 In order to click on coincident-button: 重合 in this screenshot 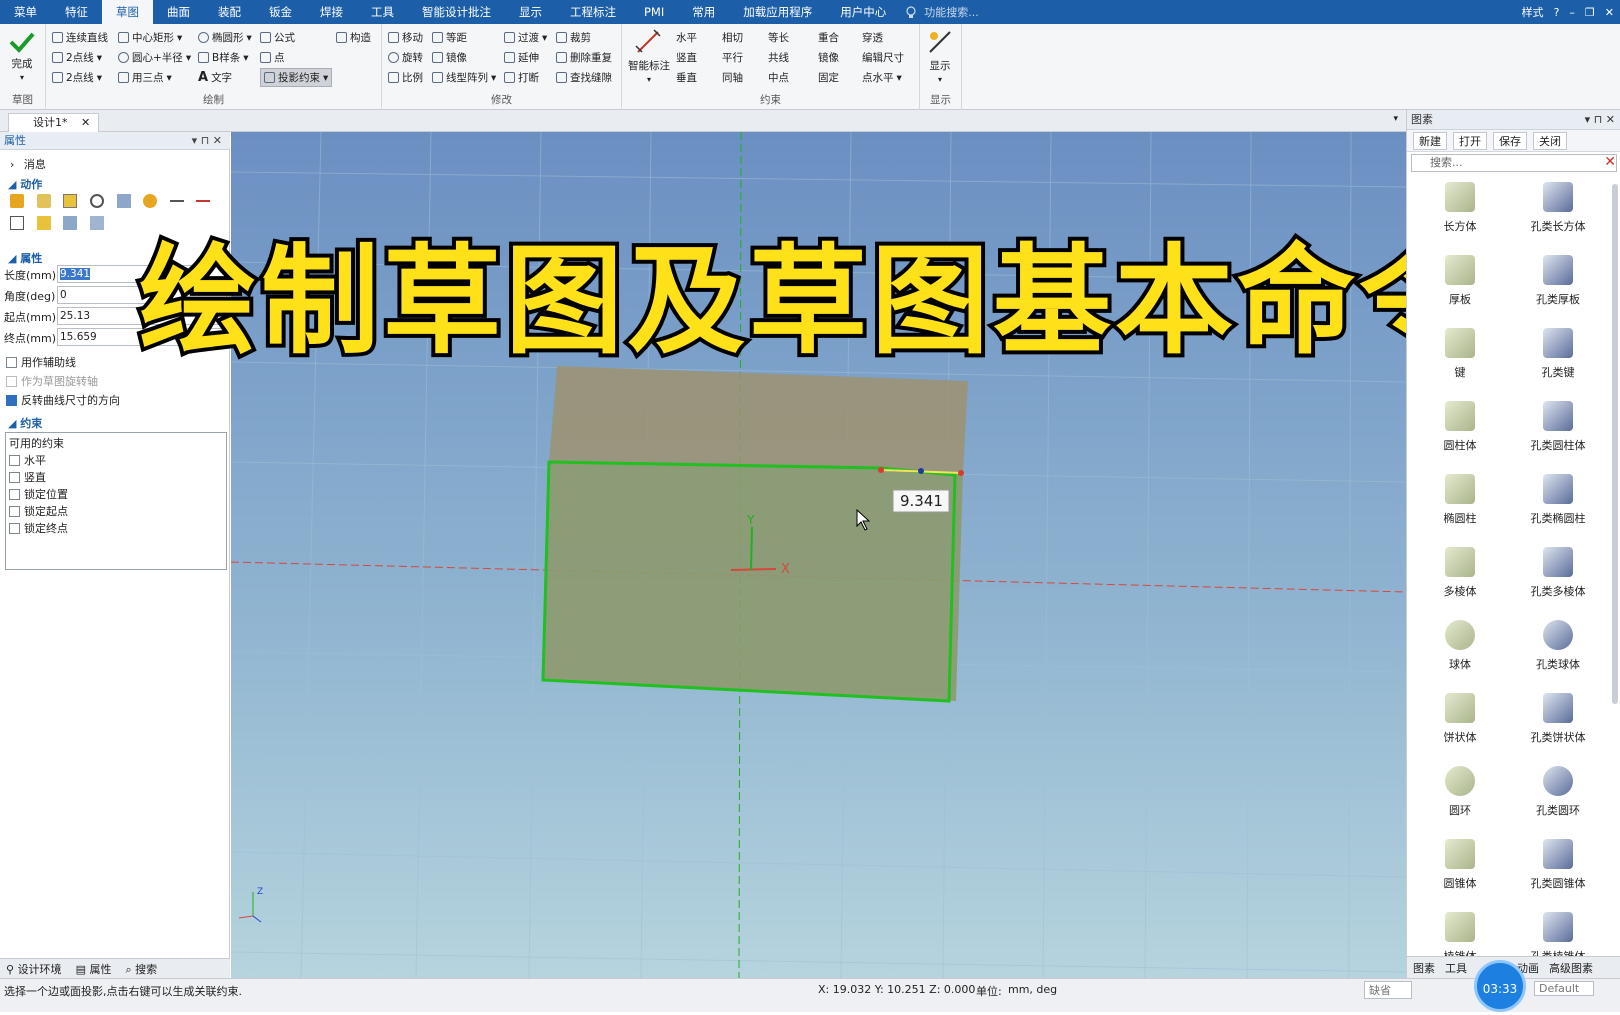, I will do `click(828, 37)`.